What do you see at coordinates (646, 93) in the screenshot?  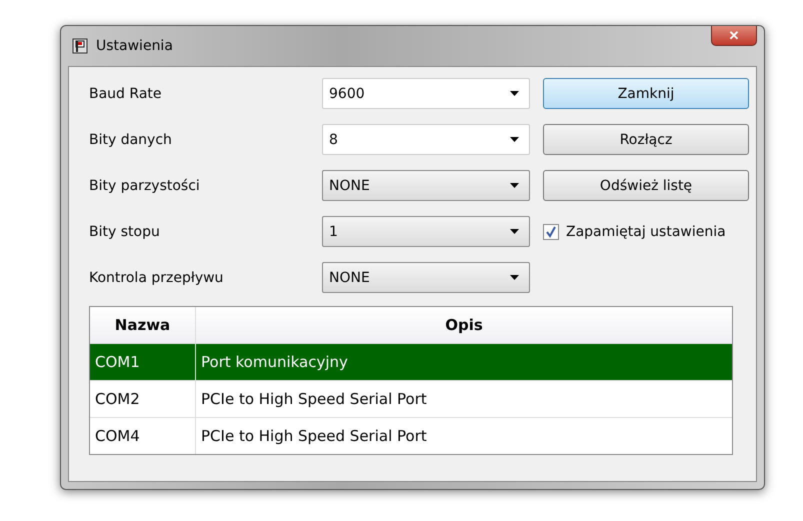 I see `action-button: Zamknij` at bounding box center [646, 93].